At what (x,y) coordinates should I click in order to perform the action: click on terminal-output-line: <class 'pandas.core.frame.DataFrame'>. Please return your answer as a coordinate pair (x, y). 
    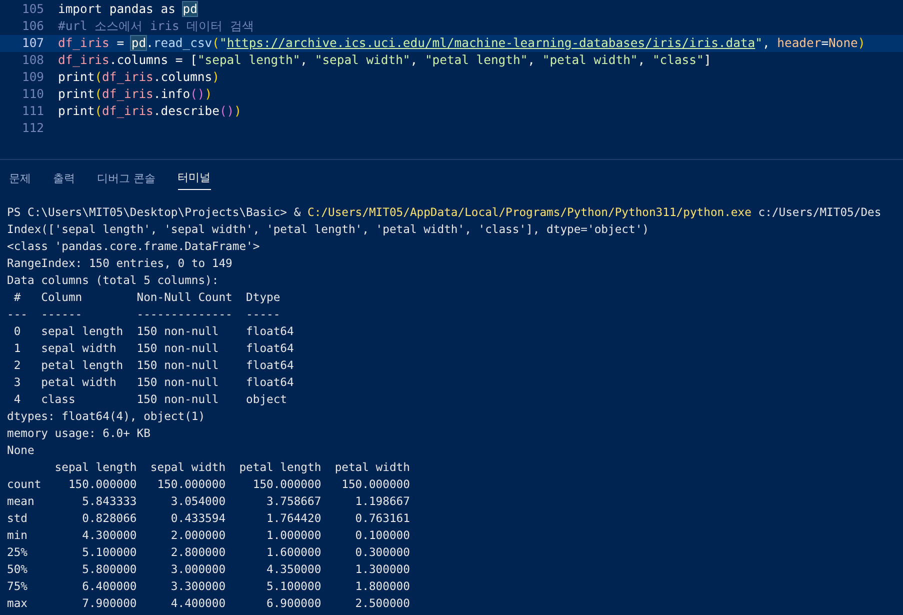
    Looking at the image, I should click on (133, 246).